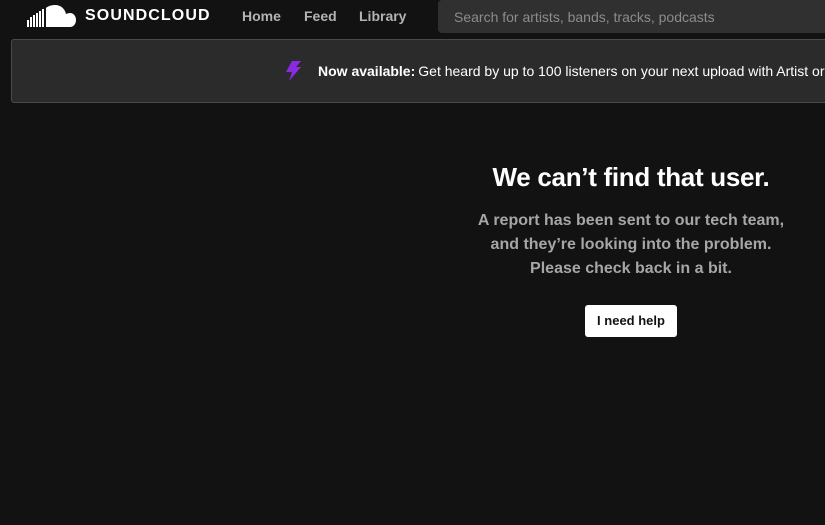 This screenshot has width=825, height=525. I want to click on nav-feed: Feed, so click(320, 16).